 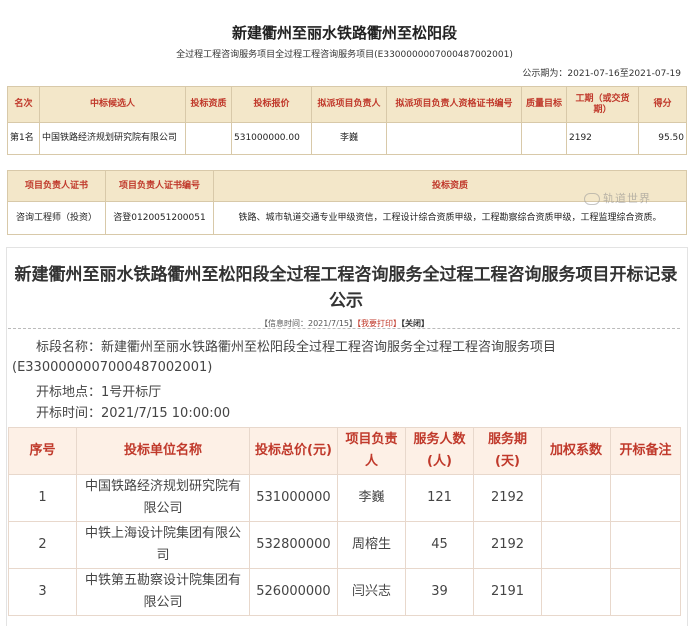 What do you see at coordinates (23, 104) in the screenshot?
I see `col-rank: 名次` at bounding box center [23, 104].